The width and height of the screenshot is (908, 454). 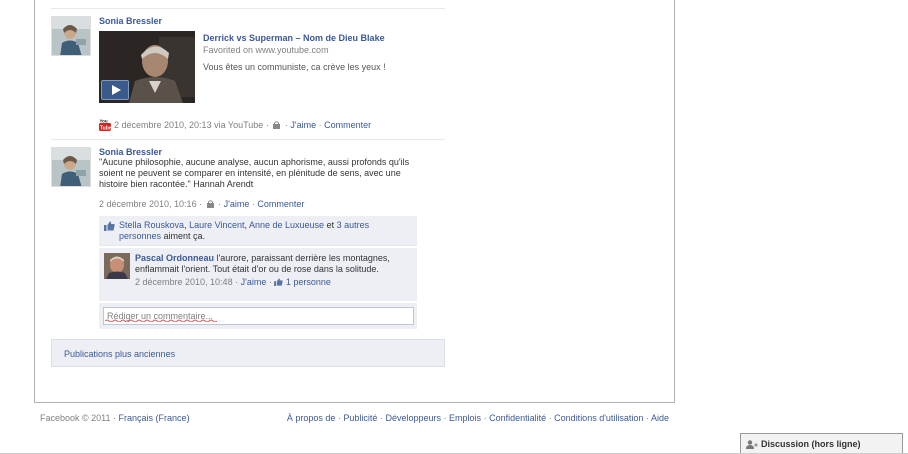 What do you see at coordinates (117, 266) in the screenshot?
I see `commenter-avatar` at bounding box center [117, 266].